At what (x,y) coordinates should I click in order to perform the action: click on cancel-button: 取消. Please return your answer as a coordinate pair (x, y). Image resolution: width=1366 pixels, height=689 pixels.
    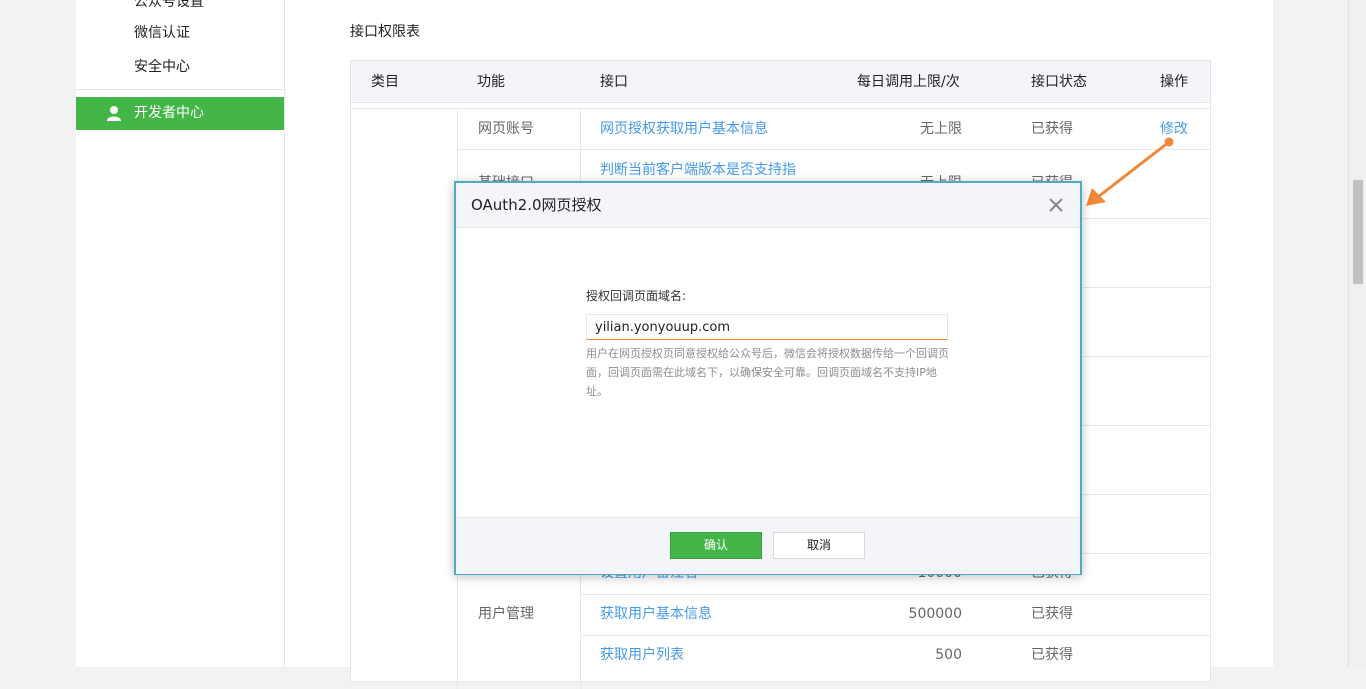
    Looking at the image, I should click on (819, 545).